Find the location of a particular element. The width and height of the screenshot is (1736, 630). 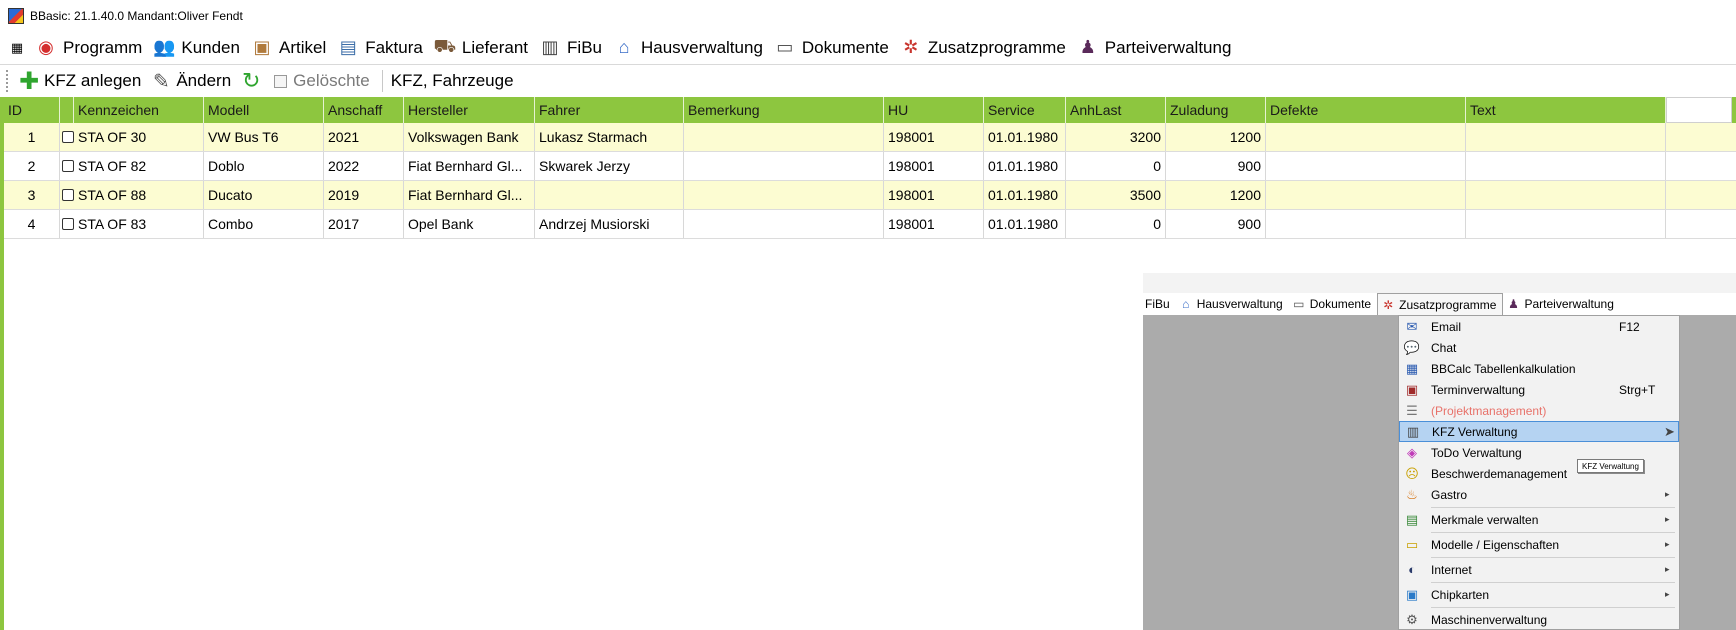

articles-icon: ▣ is located at coordinates (262, 47).